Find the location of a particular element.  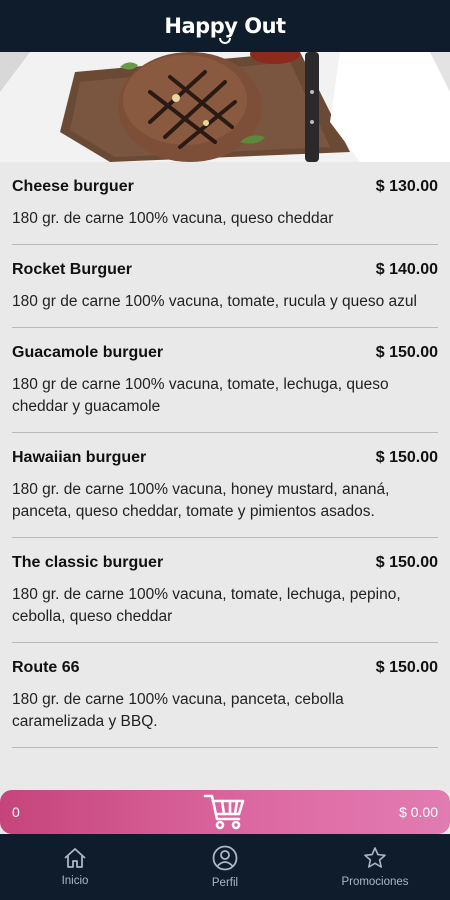

item-name: Rocket Burguer is located at coordinates (72, 269).